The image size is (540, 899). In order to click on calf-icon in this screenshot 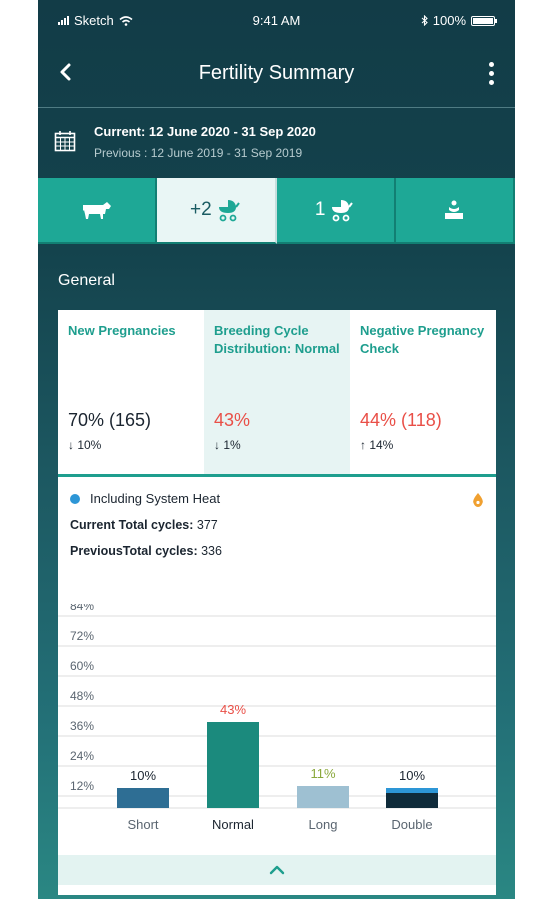, I will do `click(454, 209)`.